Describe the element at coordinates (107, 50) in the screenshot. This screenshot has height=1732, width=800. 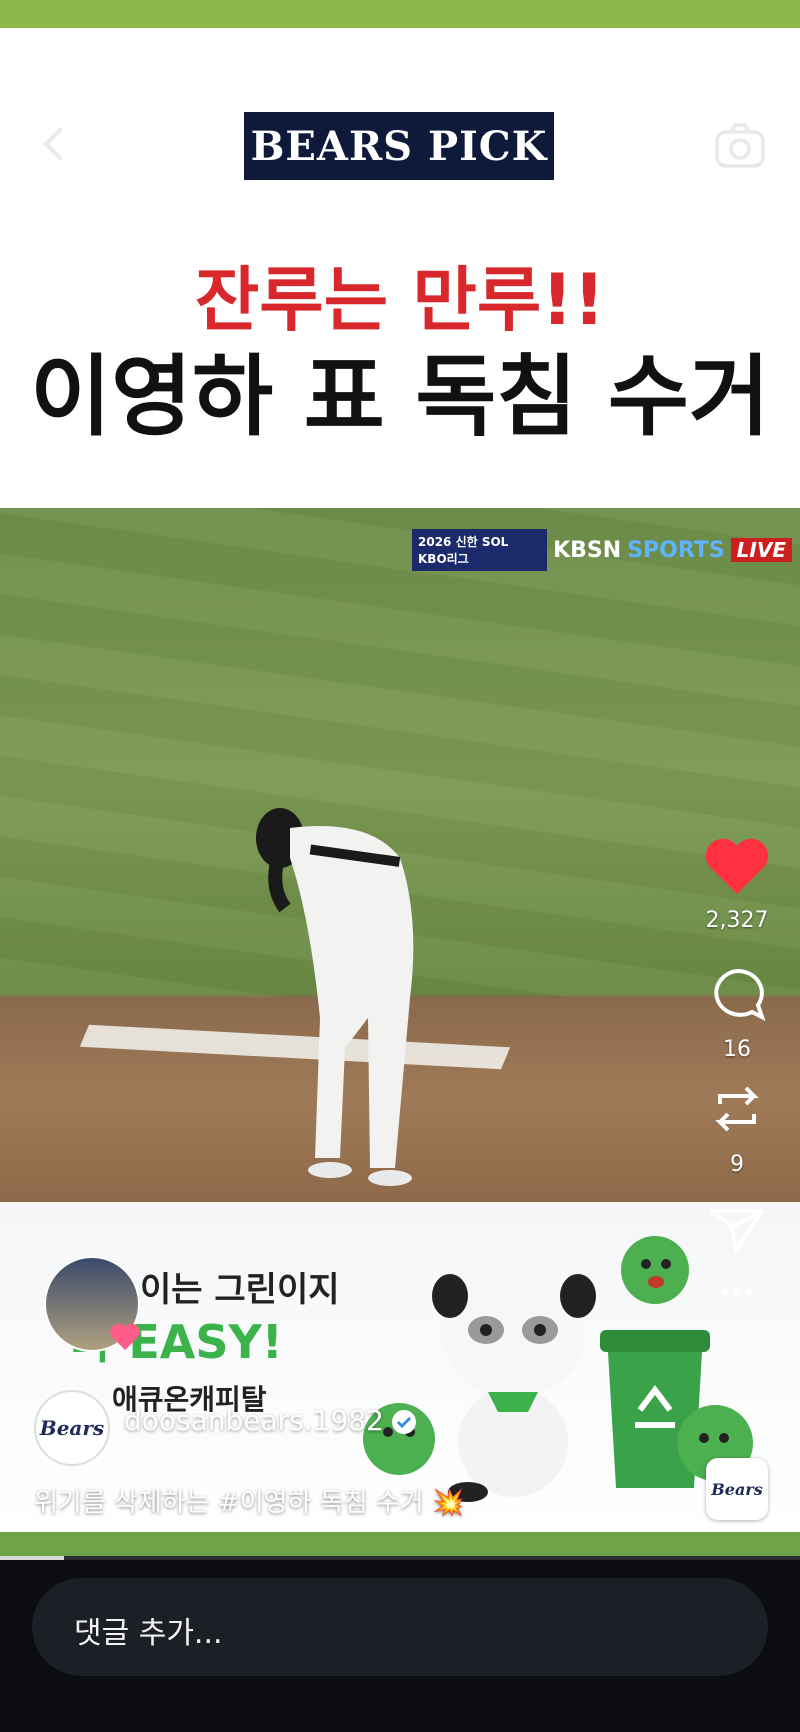
I see `status-time: 6:26` at that location.